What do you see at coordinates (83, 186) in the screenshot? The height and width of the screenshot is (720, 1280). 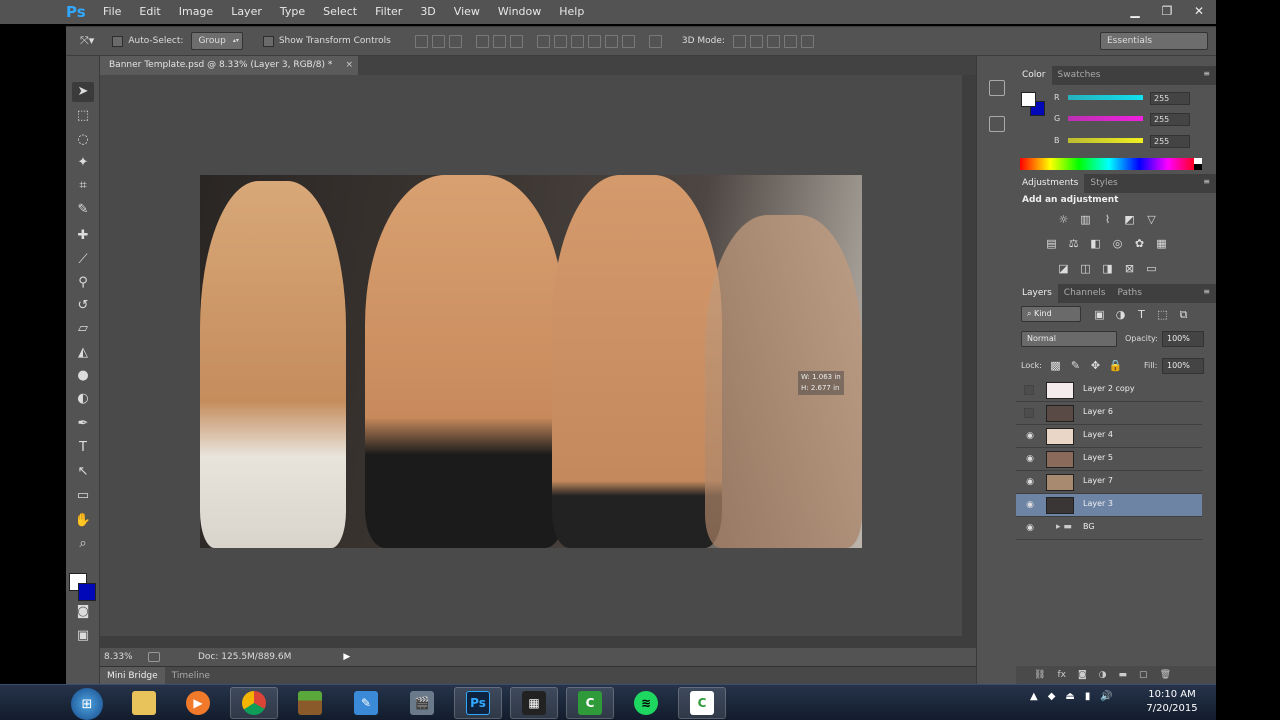 I see `crop-tool-icon: ⌗` at bounding box center [83, 186].